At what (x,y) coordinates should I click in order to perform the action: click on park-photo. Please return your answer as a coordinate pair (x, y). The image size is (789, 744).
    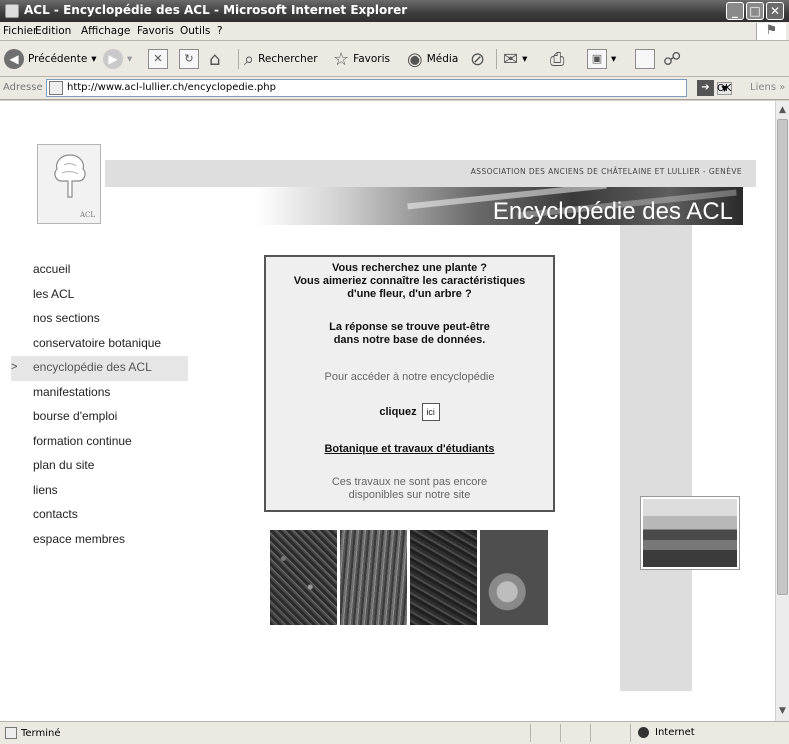
    Looking at the image, I should click on (690, 533).